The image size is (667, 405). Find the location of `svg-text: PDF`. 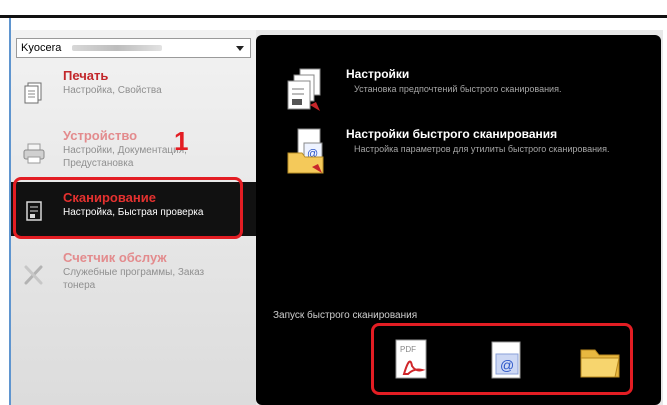

svg-text: PDF is located at coordinates (408, 349).